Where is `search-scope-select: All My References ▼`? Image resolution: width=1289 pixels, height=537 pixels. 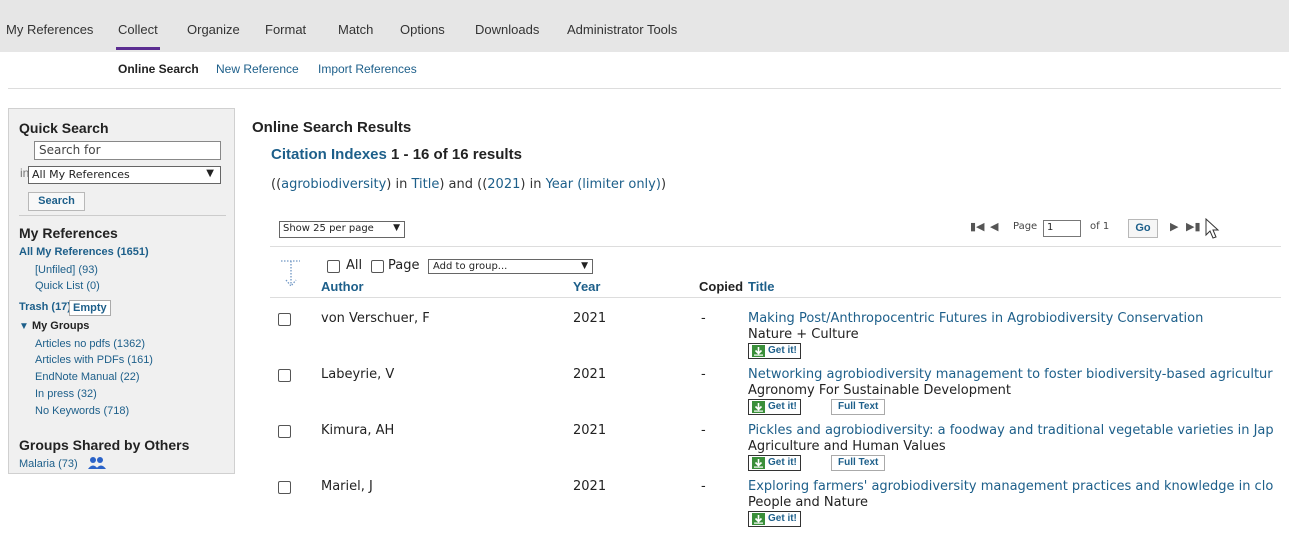 search-scope-select: All My References ▼ is located at coordinates (124, 175).